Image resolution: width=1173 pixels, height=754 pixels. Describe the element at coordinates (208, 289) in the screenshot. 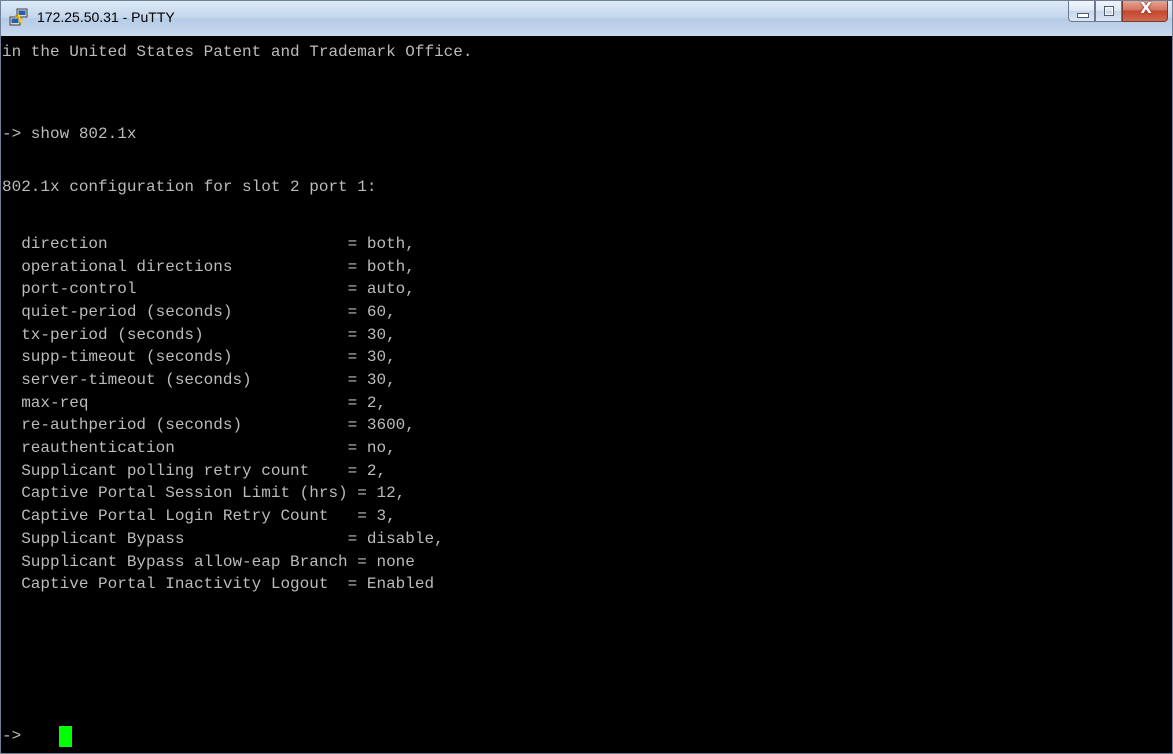

I see `terminal-line: port-control = auto,` at that location.